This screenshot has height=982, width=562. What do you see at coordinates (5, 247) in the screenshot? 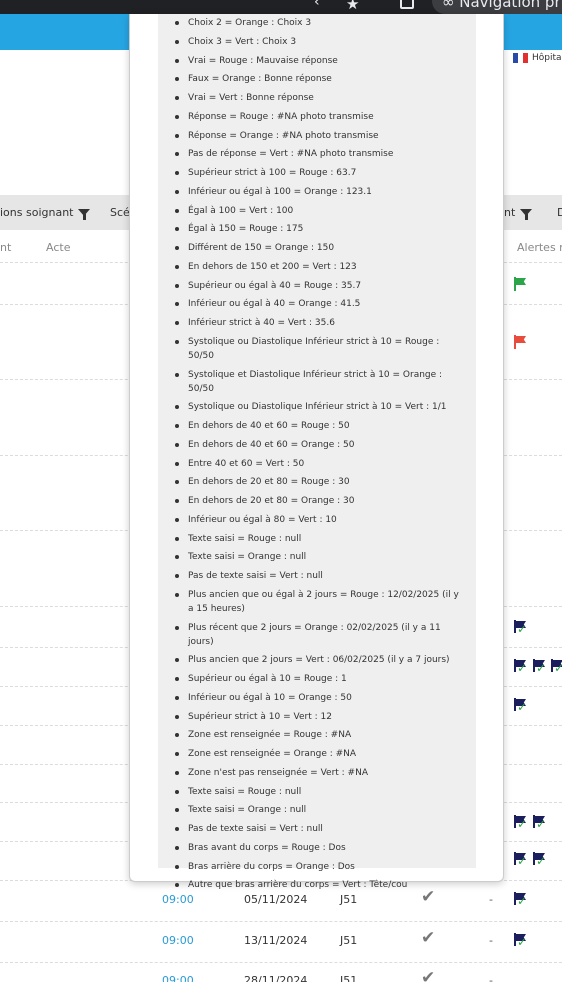
I see `column-header: nt` at bounding box center [5, 247].